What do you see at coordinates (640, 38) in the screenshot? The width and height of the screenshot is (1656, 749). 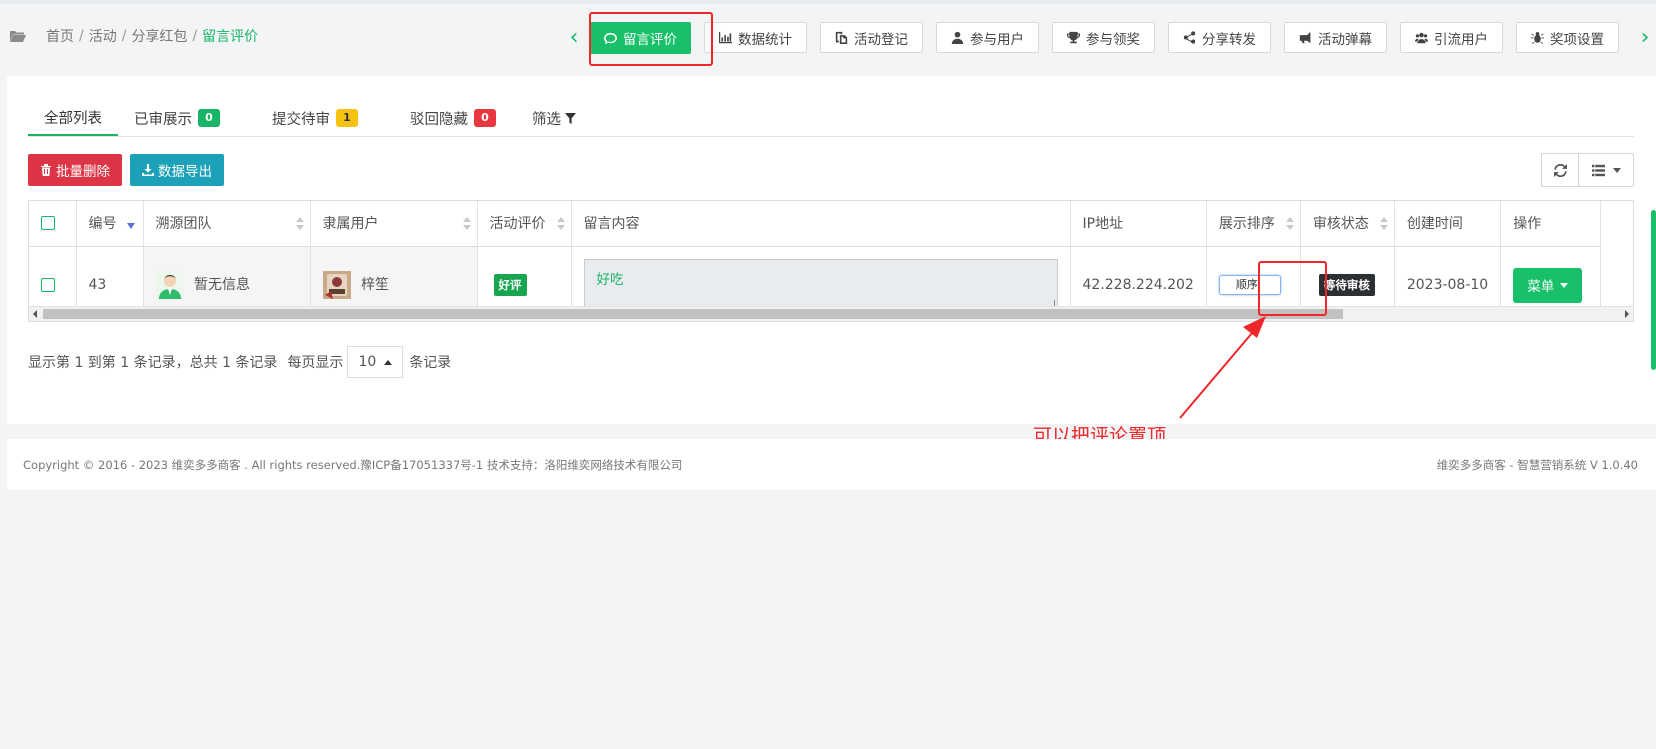 I see `nav-comments-button: 留言评价` at bounding box center [640, 38].